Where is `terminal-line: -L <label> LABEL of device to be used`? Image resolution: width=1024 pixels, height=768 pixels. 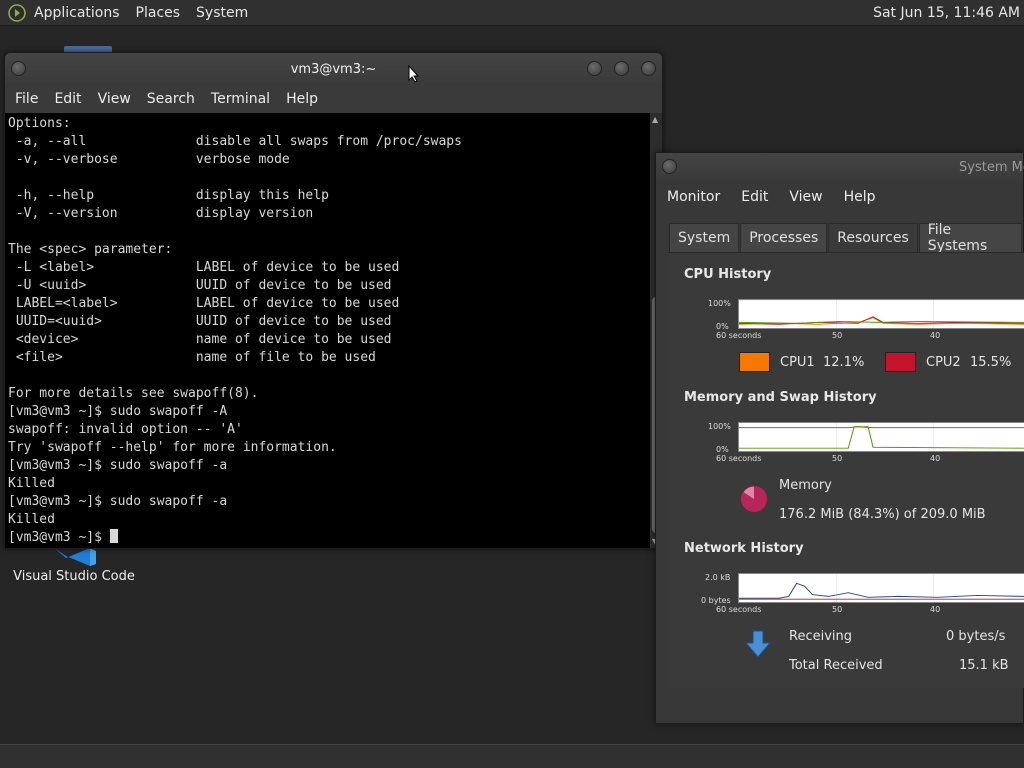
terminal-line: -L <label> LABEL of device to be used is located at coordinates (204, 267).